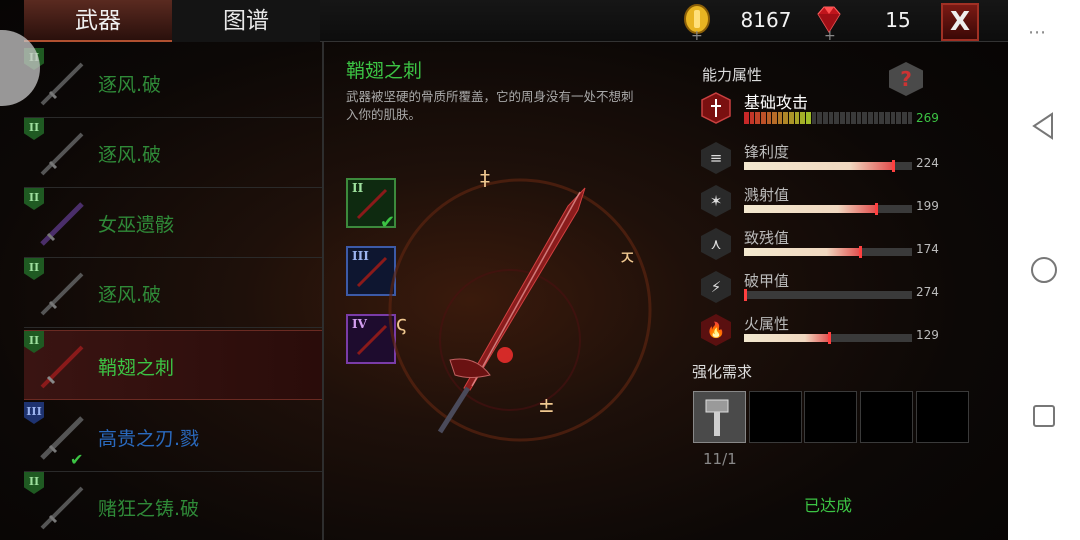 The width and height of the screenshot is (1080, 540). What do you see at coordinates (384, 71) in the screenshot?
I see `weapon-title: 鞘翅之刺` at bounding box center [384, 71].